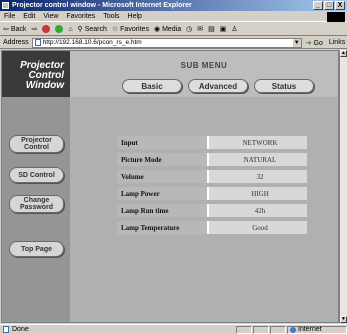 This screenshot has height=334, width=347. What do you see at coordinates (173, 16) in the screenshot?
I see `menu-bar: File Edit View Favorites Tools Help` at bounding box center [173, 16].